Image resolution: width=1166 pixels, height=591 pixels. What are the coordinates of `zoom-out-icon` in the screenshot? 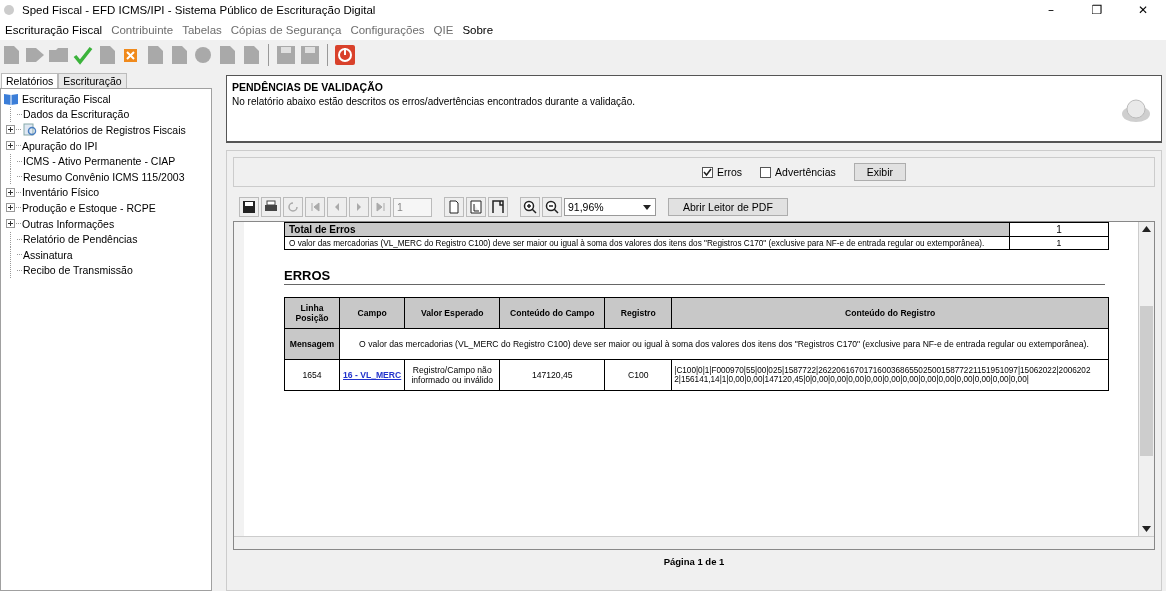 It's located at (552, 207).